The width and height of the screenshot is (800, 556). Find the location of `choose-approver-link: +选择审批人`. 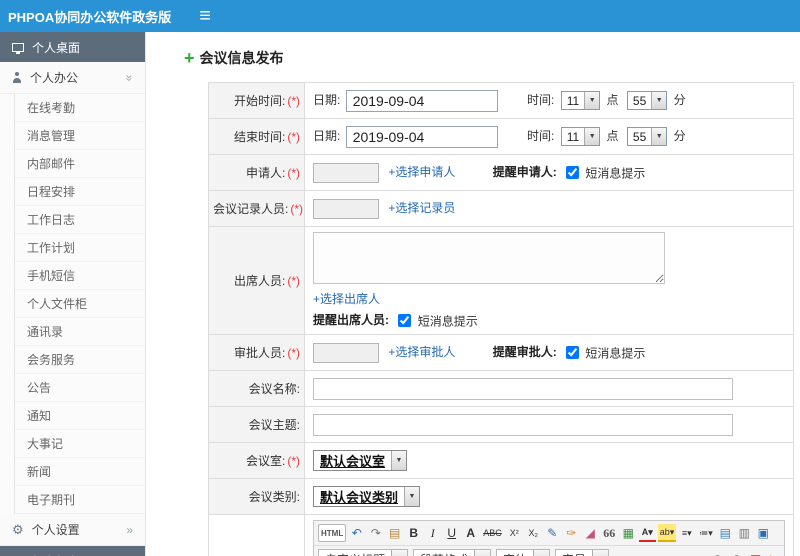

choose-approver-link: +选择审批人 is located at coordinates (421, 352).